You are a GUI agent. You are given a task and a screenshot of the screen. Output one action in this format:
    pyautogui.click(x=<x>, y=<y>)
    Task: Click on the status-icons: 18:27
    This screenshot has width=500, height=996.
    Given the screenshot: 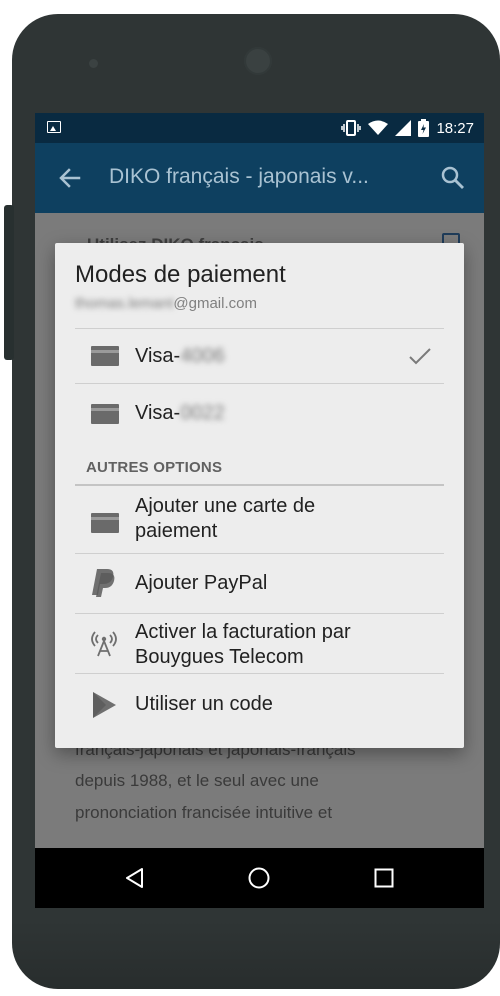 What is the action you would take?
    pyautogui.click(x=407, y=128)
    